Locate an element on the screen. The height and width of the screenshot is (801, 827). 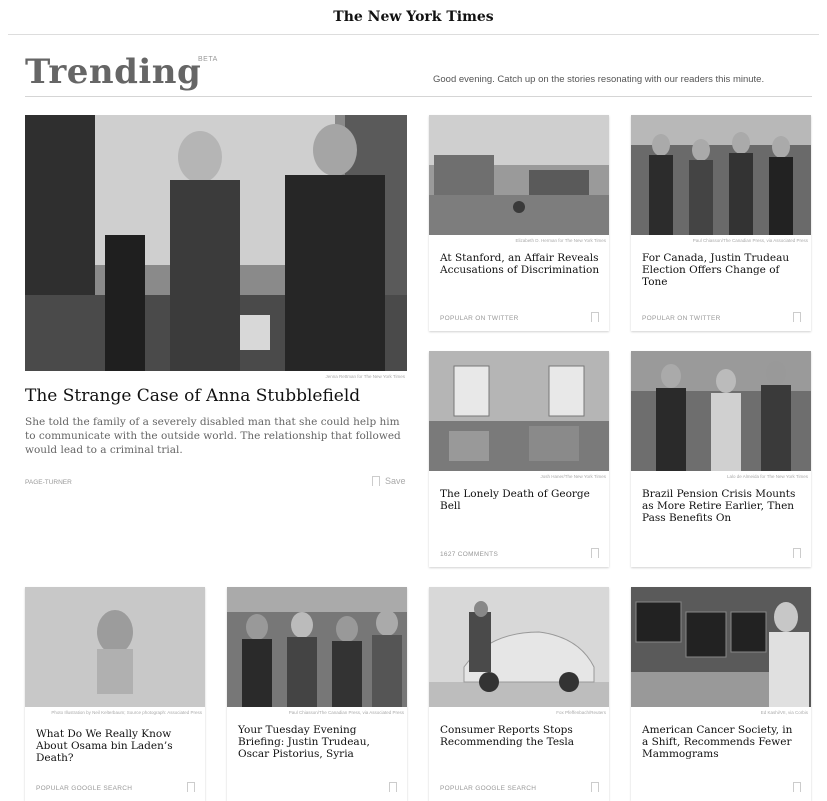
save-button: Save is located at coordinates (395, 481).